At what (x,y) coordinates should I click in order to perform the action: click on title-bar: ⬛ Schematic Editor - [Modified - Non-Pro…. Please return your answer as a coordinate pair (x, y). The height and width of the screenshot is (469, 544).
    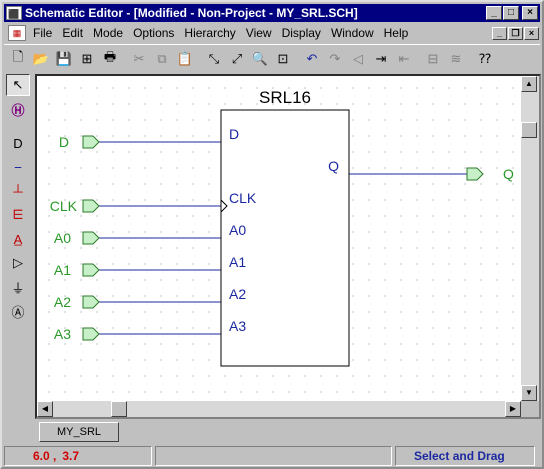
    Looking at the image, I should click on (272, 13).